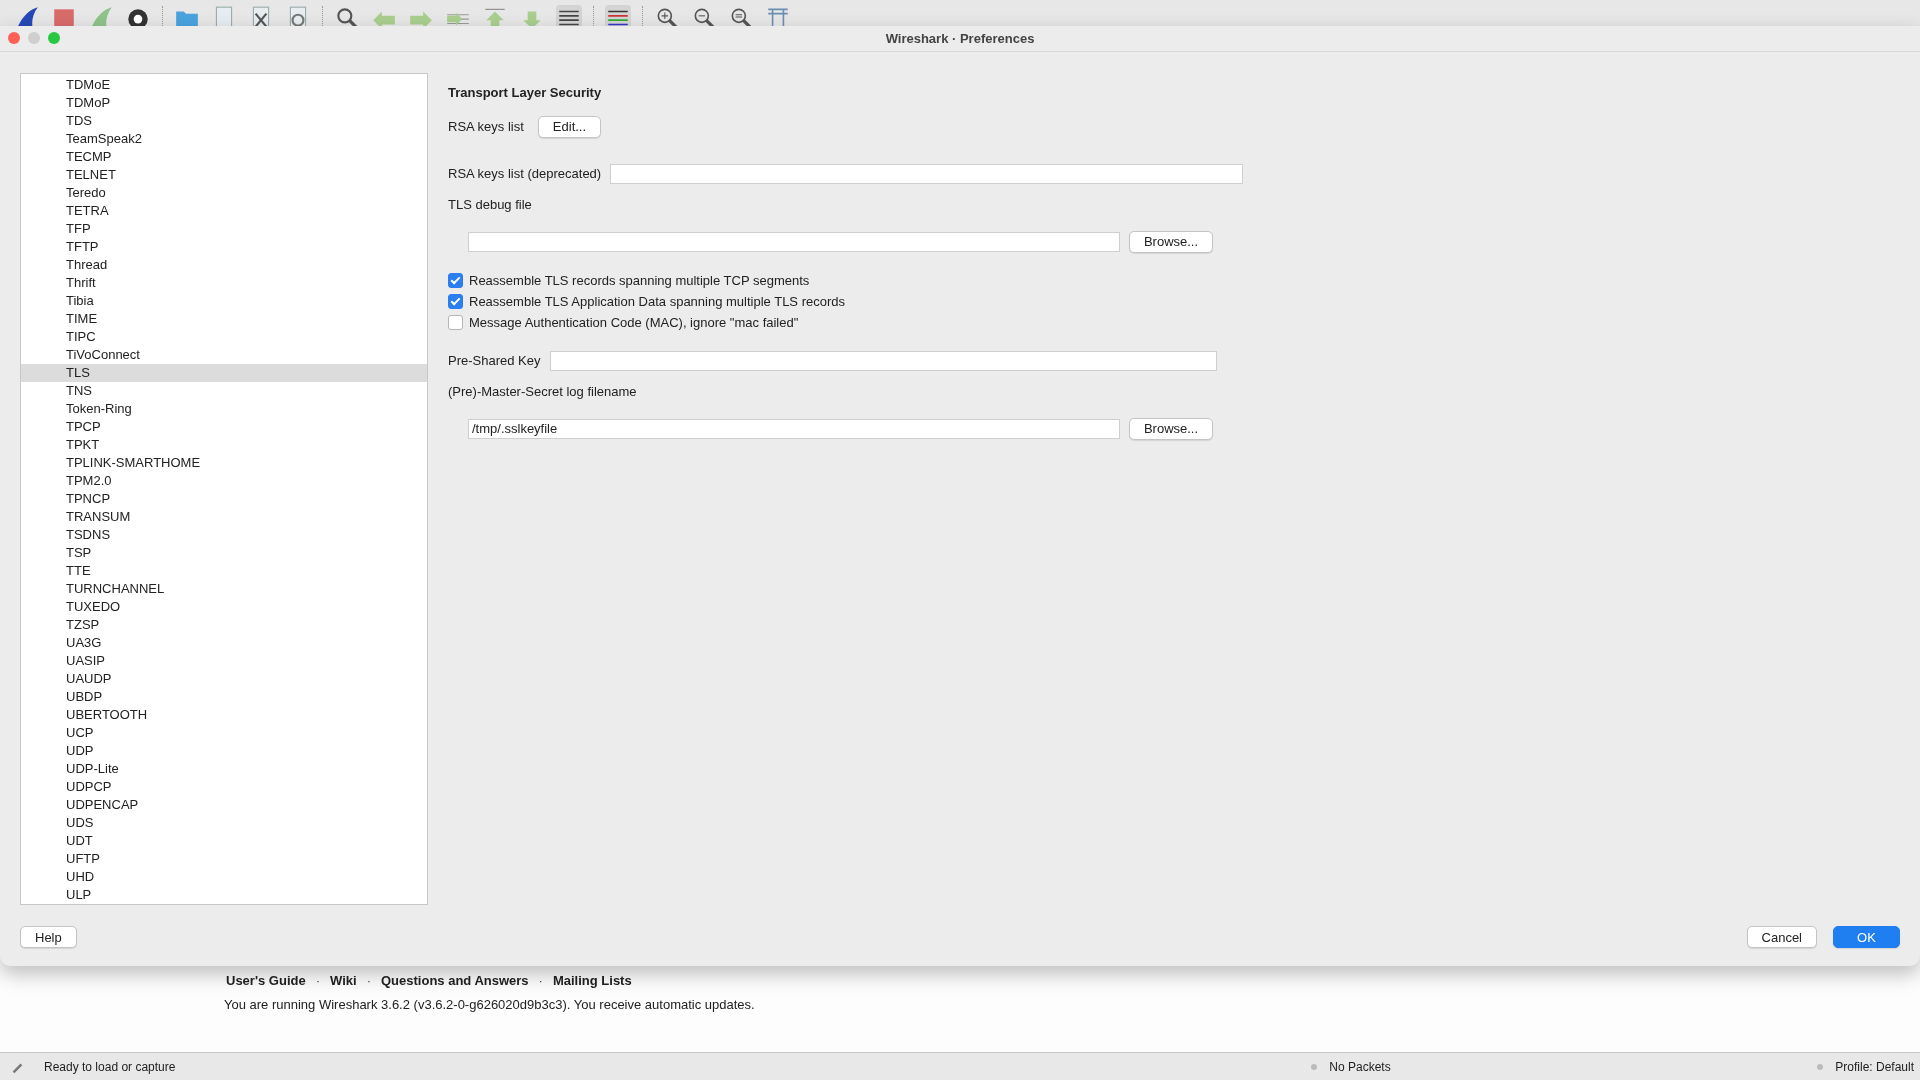 The image size is (1920, 1080). Describe the element at coordinates (224, 318) in the screenshot. I see `protocol-item: TIME` at that location.